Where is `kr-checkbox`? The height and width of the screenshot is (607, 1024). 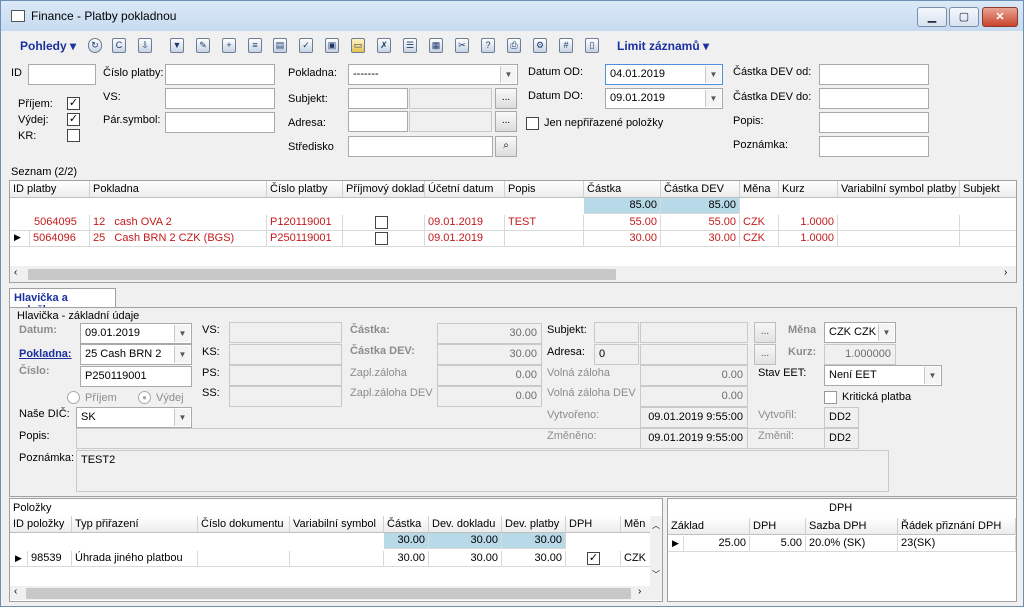
kr-checkbox is located at coordinates (73, 135).